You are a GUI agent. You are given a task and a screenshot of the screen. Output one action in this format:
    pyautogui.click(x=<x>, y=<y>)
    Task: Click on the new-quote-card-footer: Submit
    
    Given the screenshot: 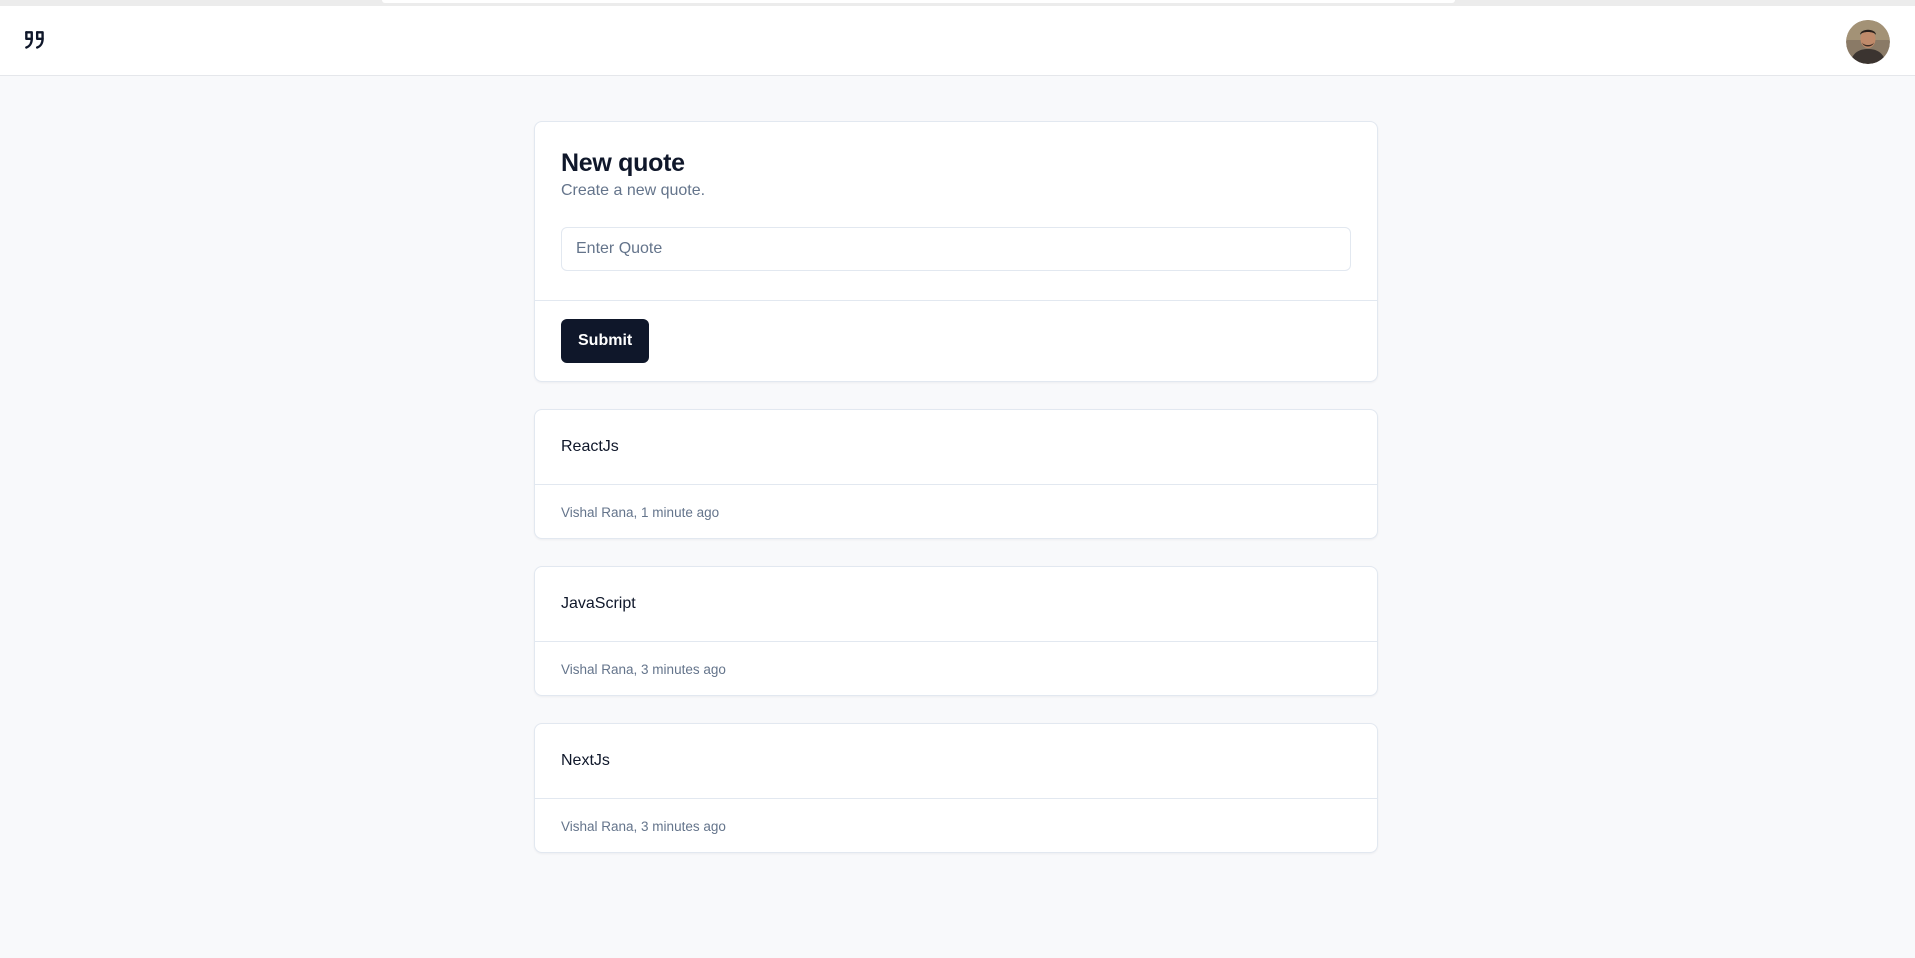 What is the action you would take?
    pyautogui.click(x=956, y=332)
    